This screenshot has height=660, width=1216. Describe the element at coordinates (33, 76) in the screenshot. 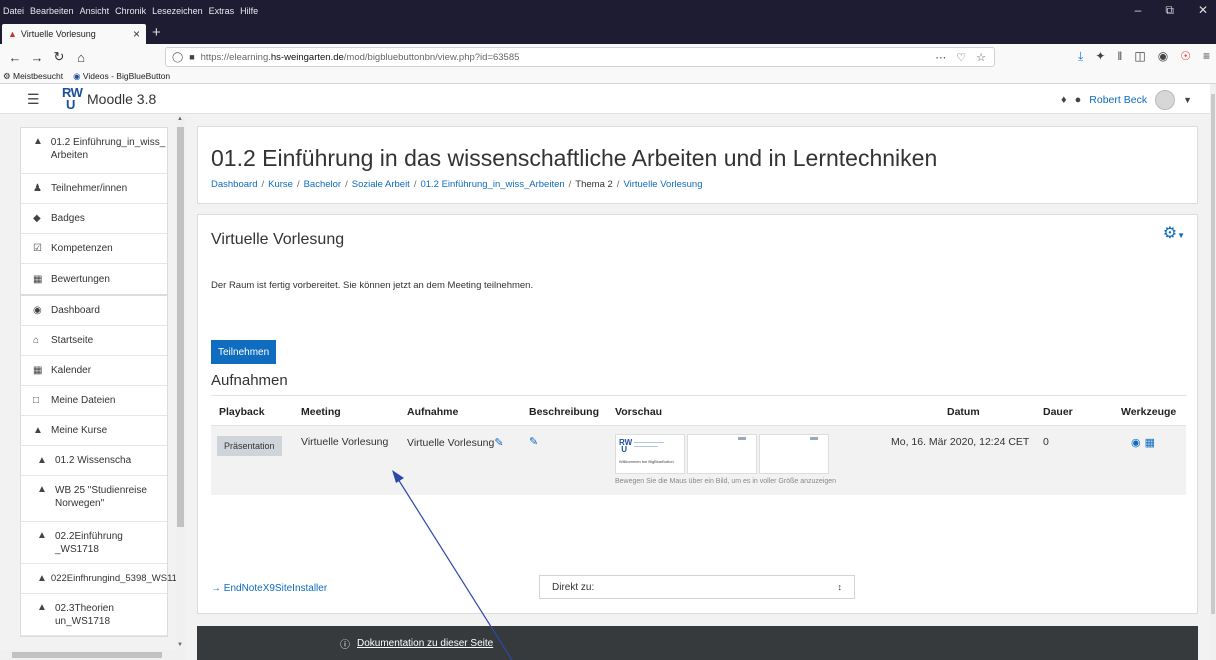

I see `bookmark-meistbesucht: ⚙ Meistbesucht` at that location.